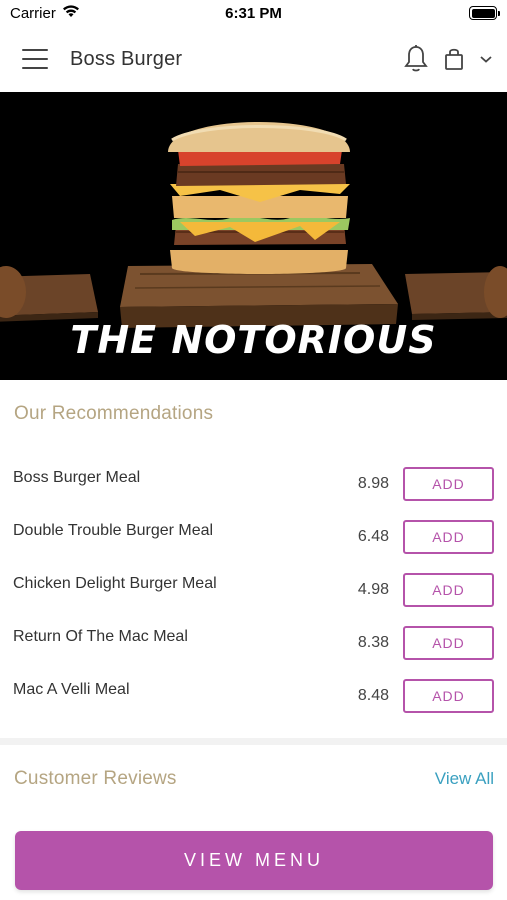 The height and width of the screenshot is (900, 507). I want to click on hero-title: THE NOTORIOUS, so click(253, 340).